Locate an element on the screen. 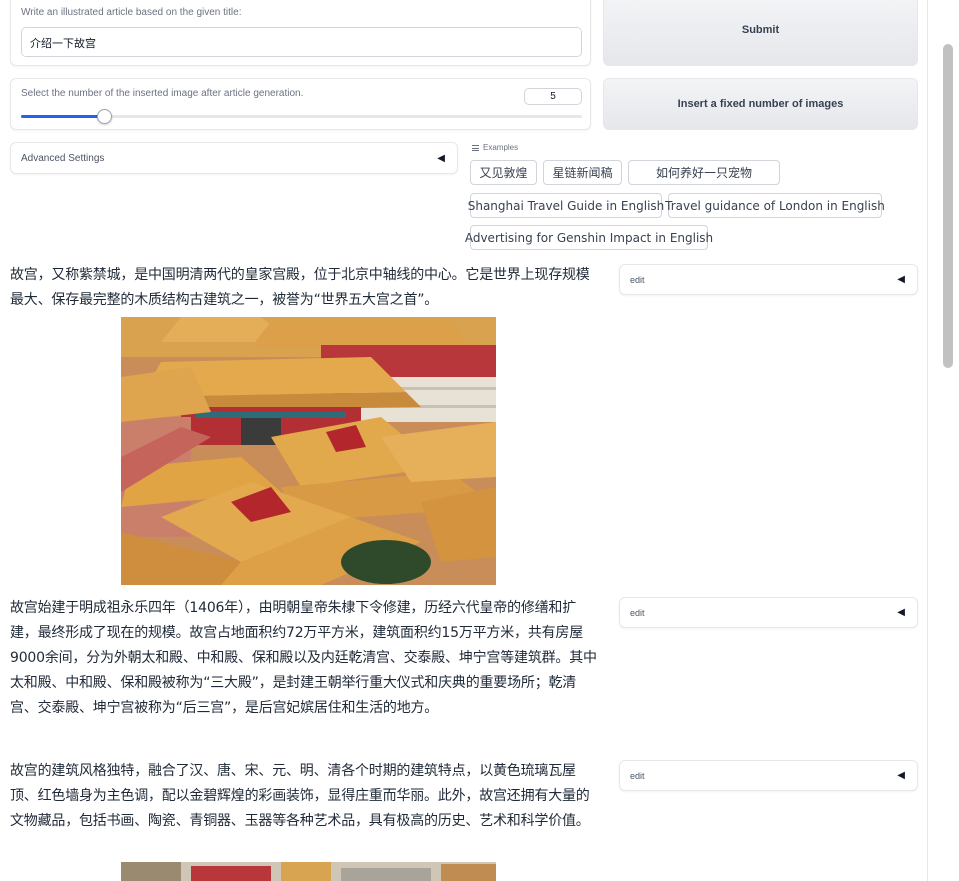  image-count-number-input: 5 is located at coordinates (553, 96).